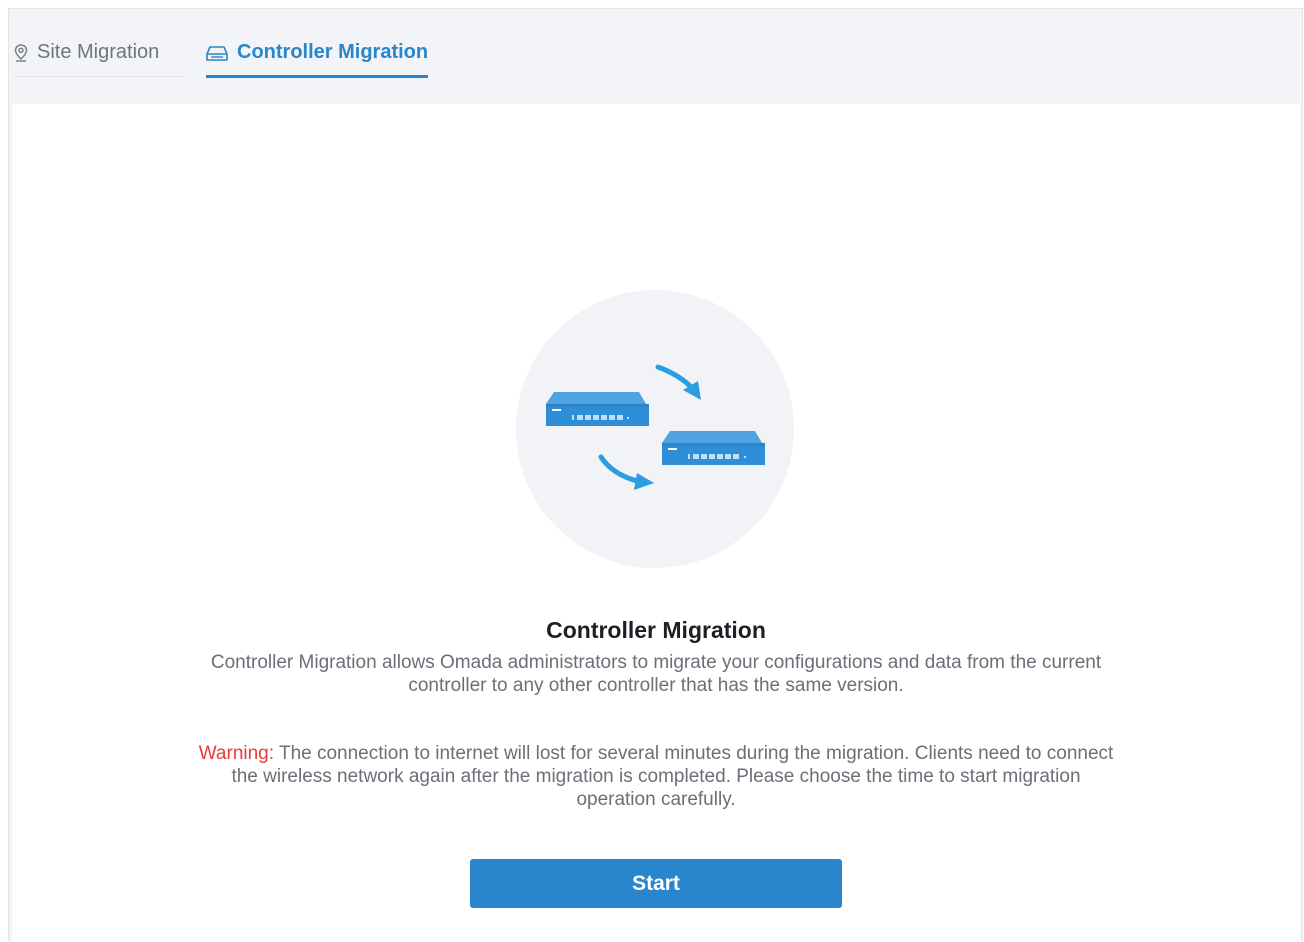 The height and width of the screenshot is (942, 1304). What do you see at coordinates (655, 56) in the screenshot?
I see `tab-bar: Site Migration Controller Migration` at bounding box center [655, 56].